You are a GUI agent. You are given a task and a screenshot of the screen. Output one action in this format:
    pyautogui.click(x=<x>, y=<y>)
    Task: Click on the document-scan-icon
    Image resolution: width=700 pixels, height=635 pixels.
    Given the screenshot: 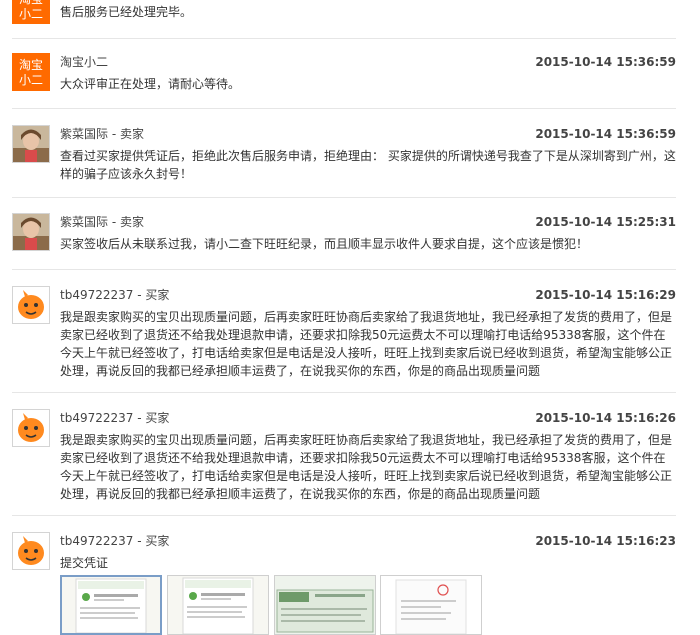 What is the action you would take?
    pyautogui.click(x=431, y=605)
    